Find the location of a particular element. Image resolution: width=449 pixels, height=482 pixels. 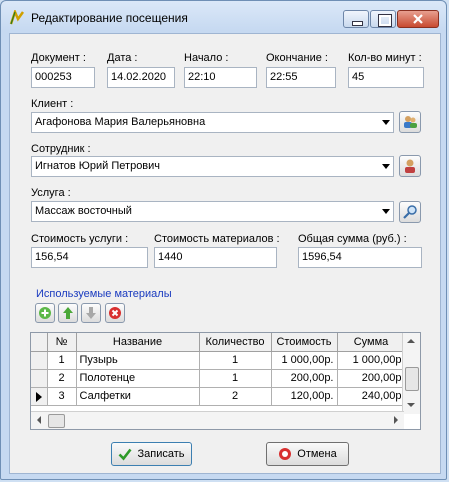

close-icon is located at coordinates (418, 19).